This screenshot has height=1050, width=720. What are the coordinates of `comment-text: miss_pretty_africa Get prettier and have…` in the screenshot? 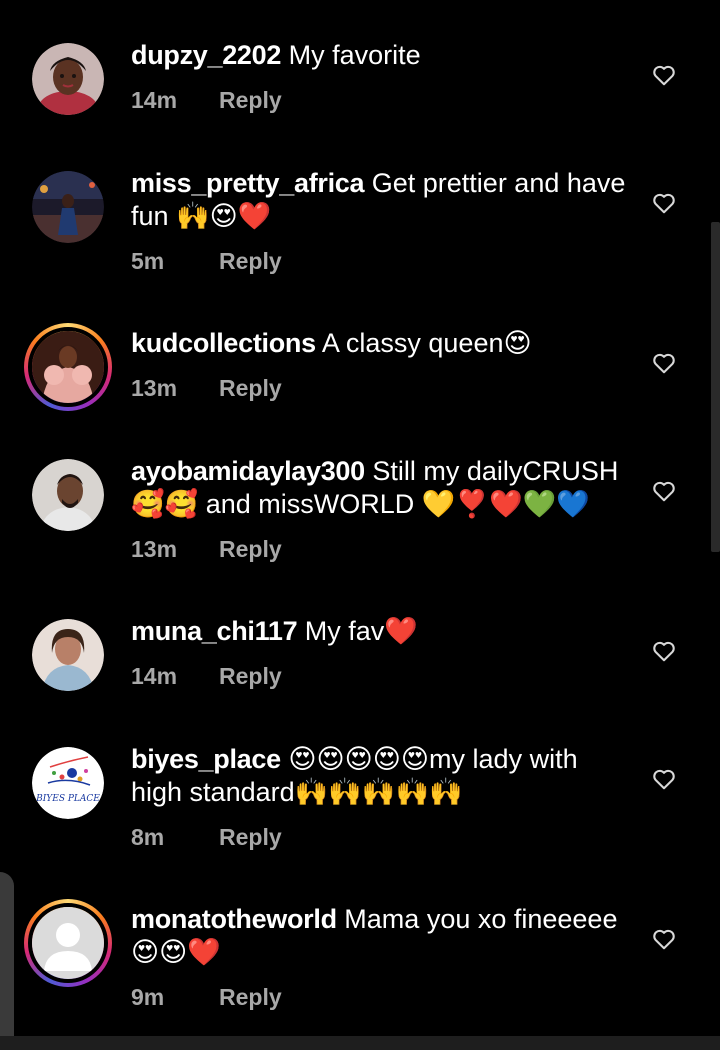 It's located at (381, 200).